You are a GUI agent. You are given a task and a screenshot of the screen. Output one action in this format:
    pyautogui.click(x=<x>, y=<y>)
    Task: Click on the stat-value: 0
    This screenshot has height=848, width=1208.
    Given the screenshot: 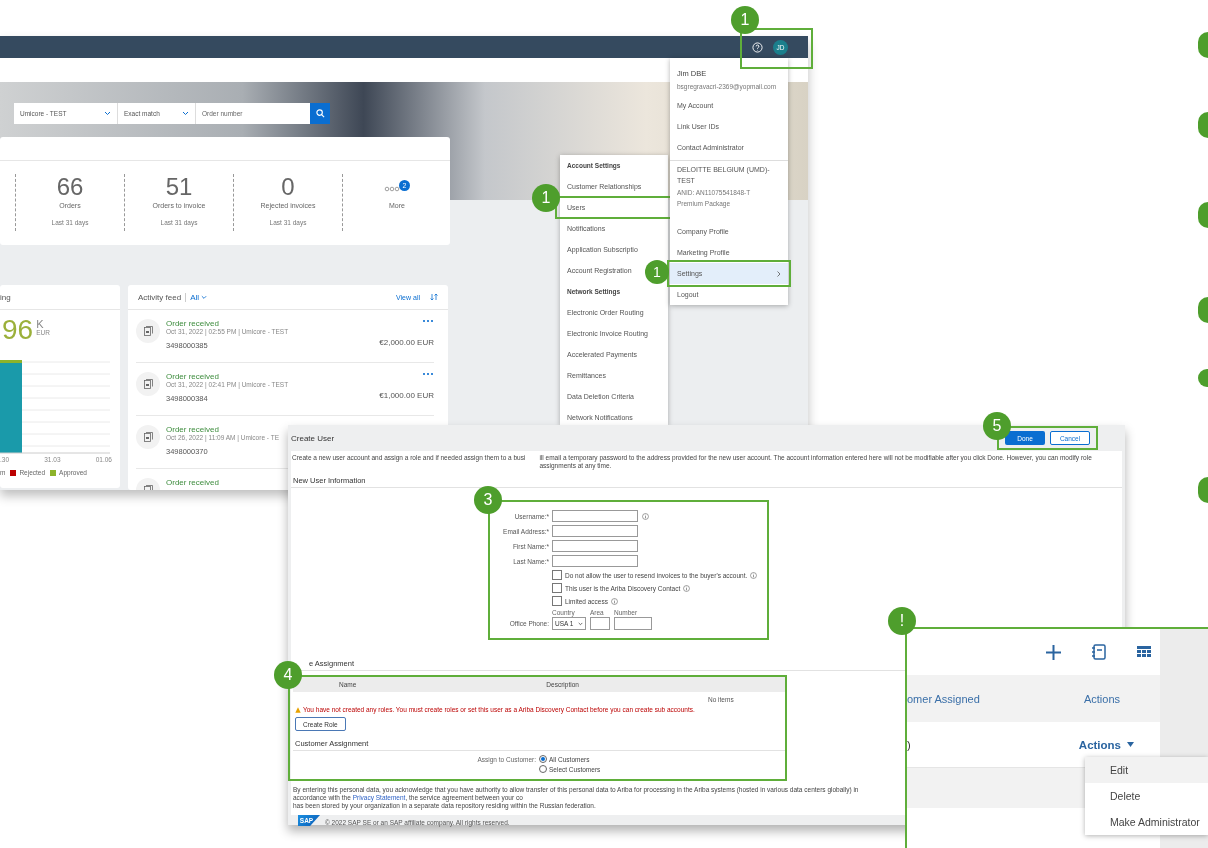 What is the action you would take?
    pyautogui.click(x=288, y=187)
    